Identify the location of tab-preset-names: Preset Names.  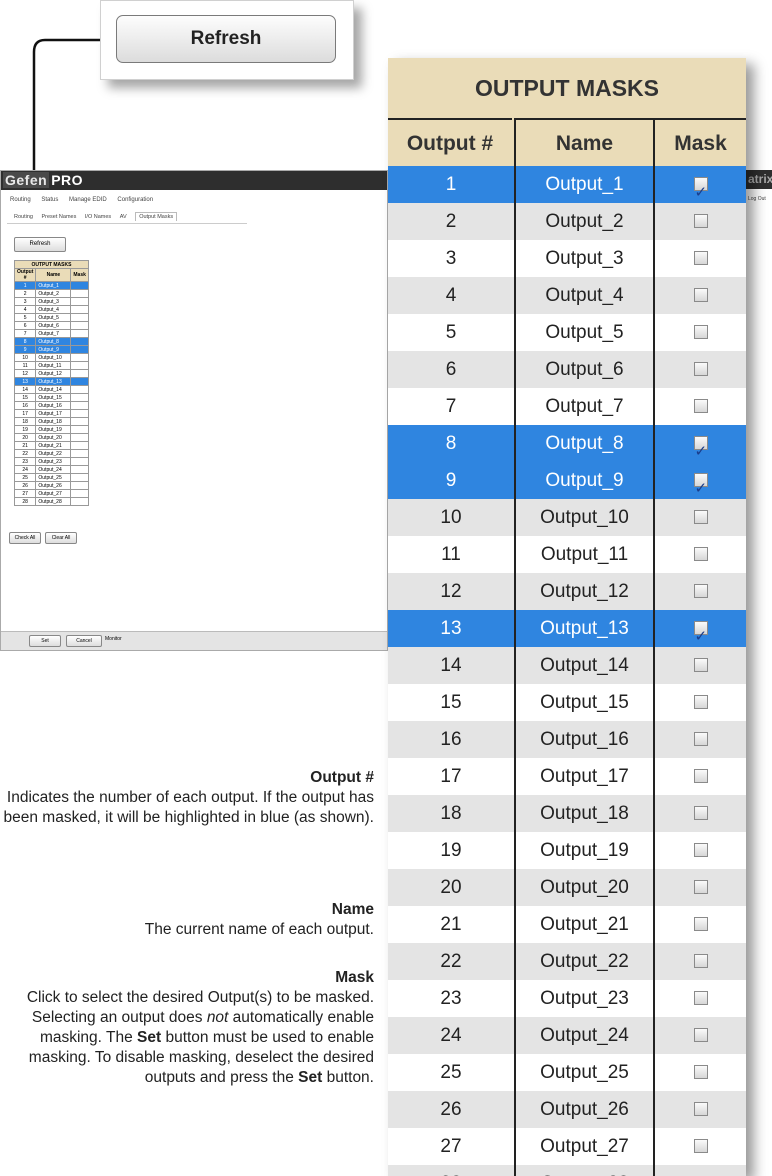
(59, 217).